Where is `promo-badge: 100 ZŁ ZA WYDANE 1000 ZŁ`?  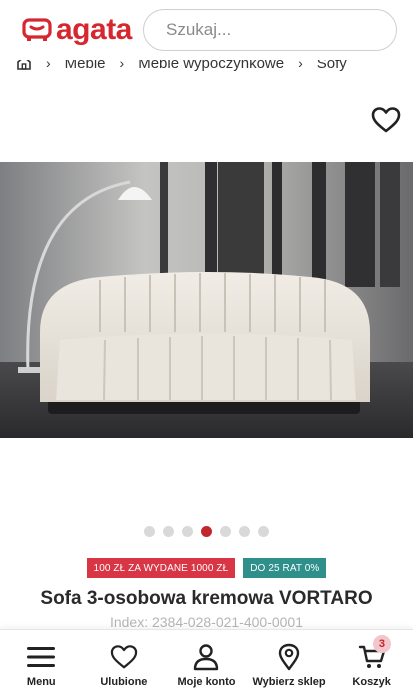
promo-badge: 100 ZŁ ZA WYDANE 1000 ZŁ is located at coordinates (161, 568).